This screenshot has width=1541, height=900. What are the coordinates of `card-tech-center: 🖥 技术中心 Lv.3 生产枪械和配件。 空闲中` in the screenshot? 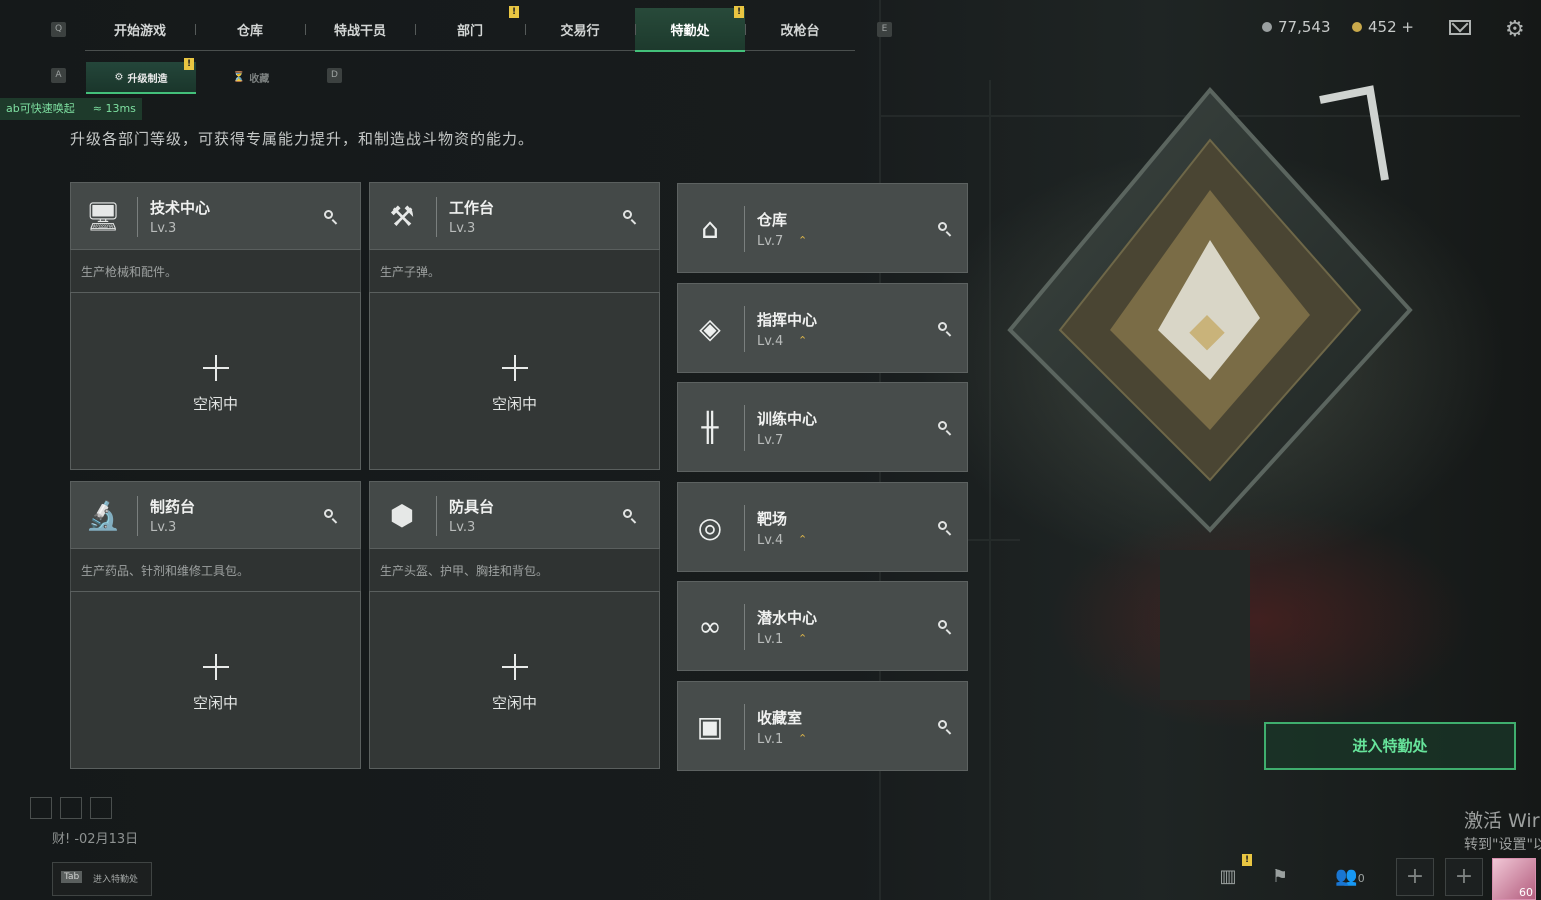 It's located at (215, 326).